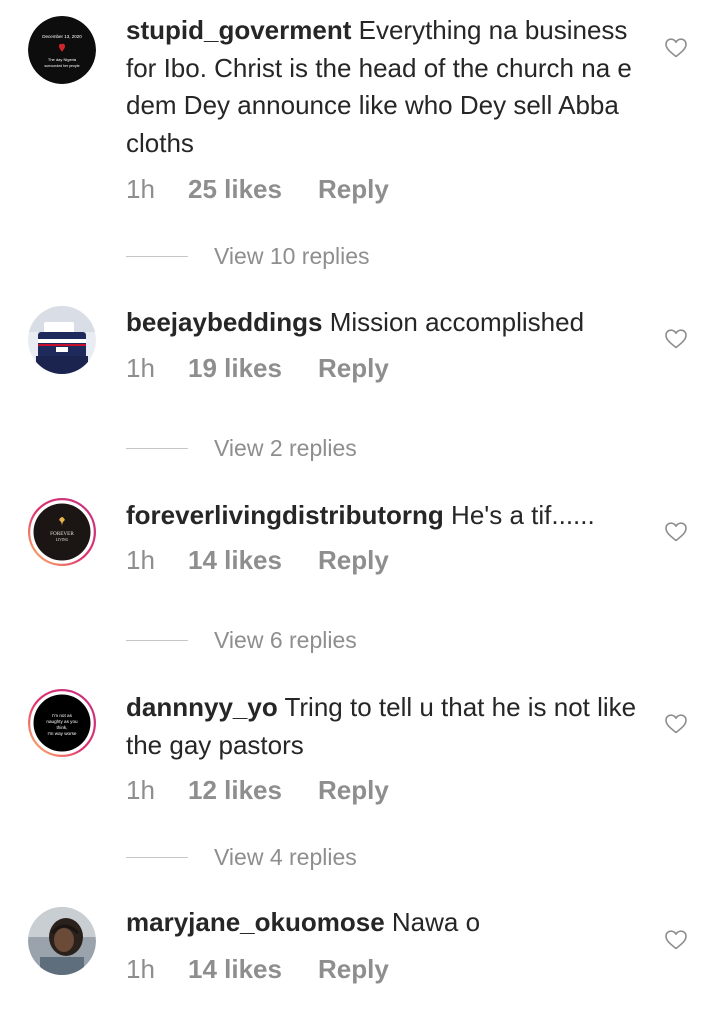  What do you see at coordinates (61, 66) in the screenshot?
I see `avatar-caption: surrounded her people` at bounding box center [61, 66].